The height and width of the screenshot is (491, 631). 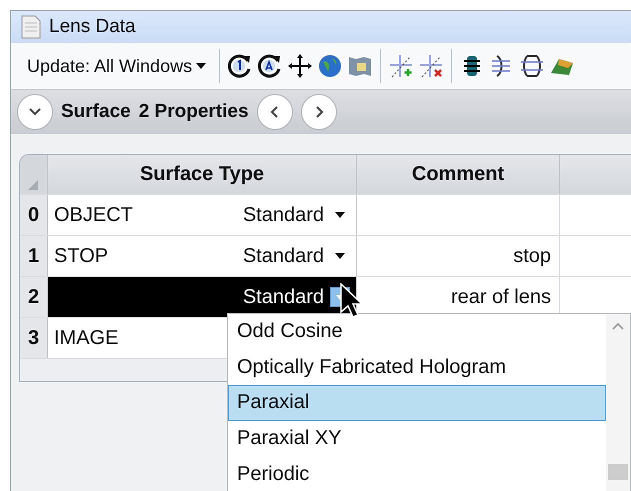 I want to click on row-number: 3, so click(x=34, y=338).